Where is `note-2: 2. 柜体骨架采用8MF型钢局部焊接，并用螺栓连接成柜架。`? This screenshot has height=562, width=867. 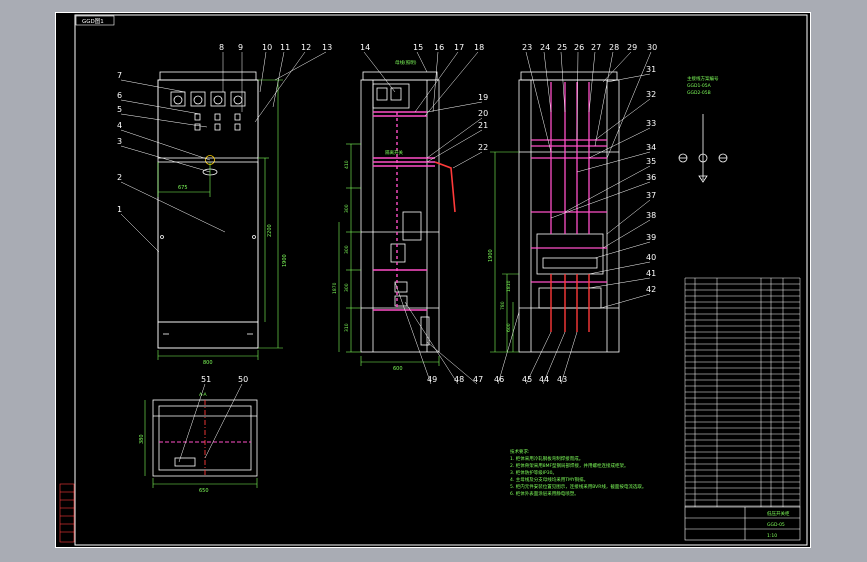 note-2: 2. 柜体骨架采用8MF型钢局部焊接，并用螺栓连接成柜架。 is located at coordinates (569, 465).